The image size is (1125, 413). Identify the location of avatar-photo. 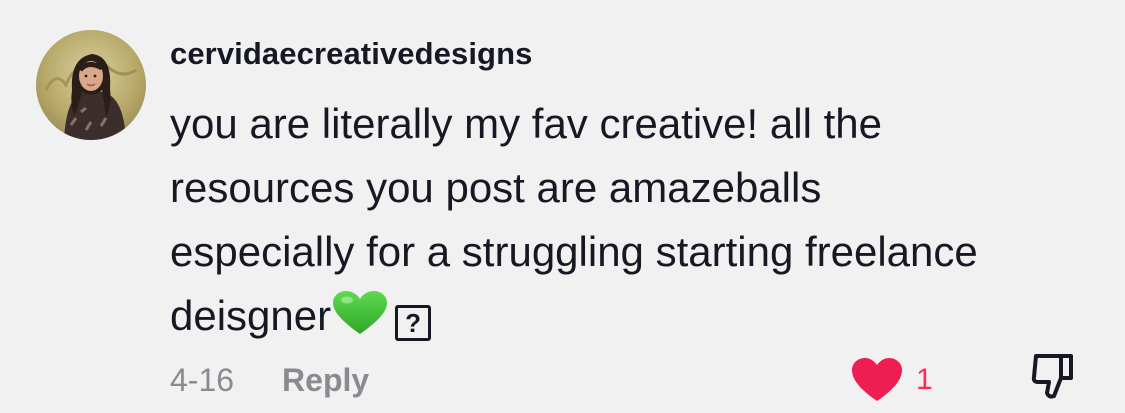
(91, 85).